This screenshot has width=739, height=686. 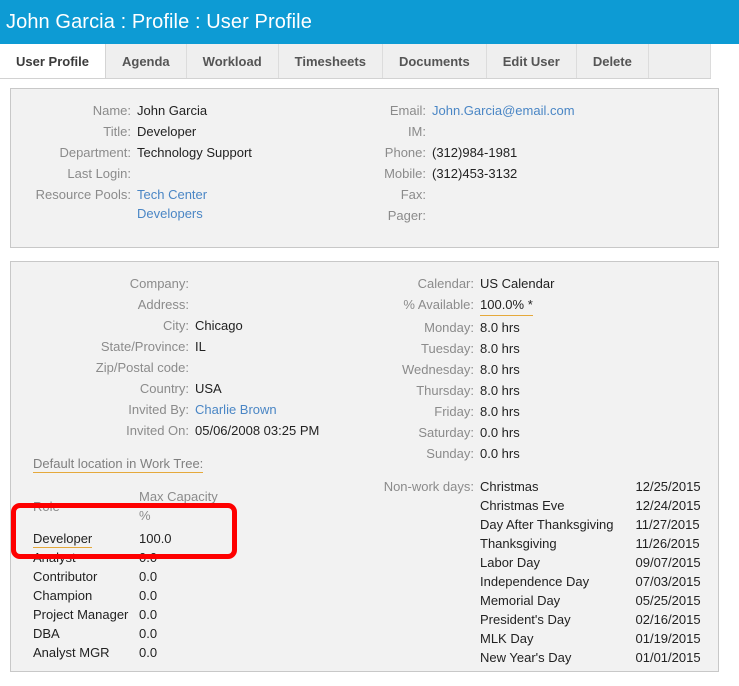 What do you see at coordinates (475, 173) in the screenshot?
I see `field-value-mobile: (312)453-3132` at bounding box center [475, 173].